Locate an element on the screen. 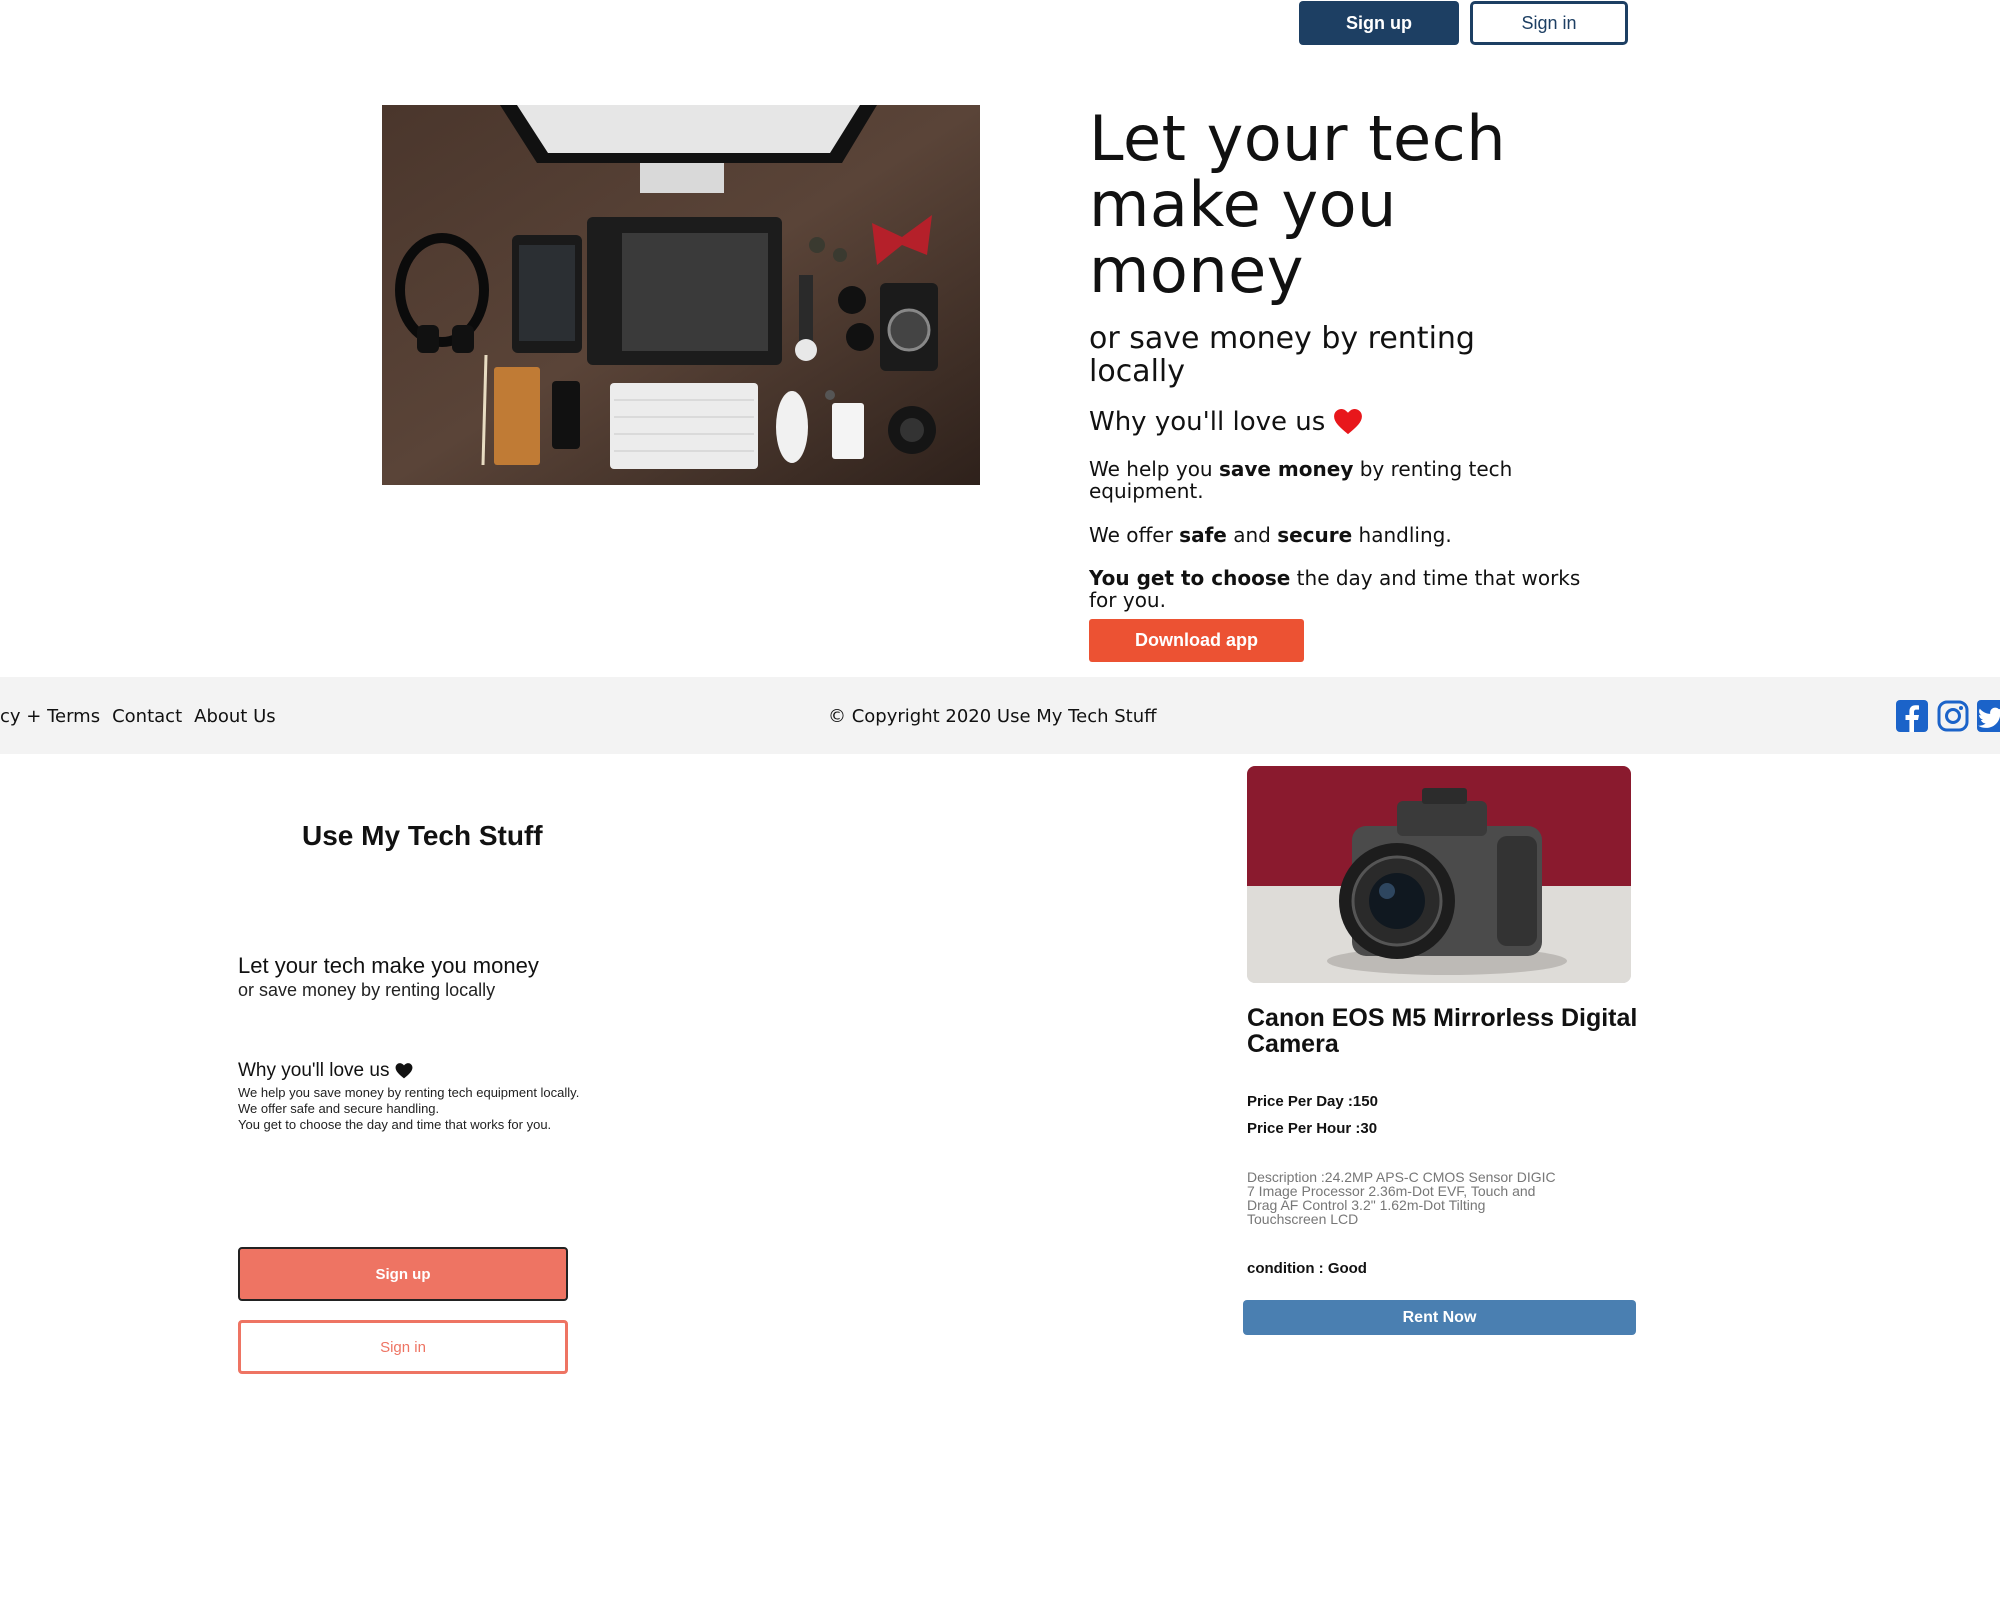 The image size is (2000, 1600). hero-subtitle: or save money by renting locally is located at coordinates (1282, 355).